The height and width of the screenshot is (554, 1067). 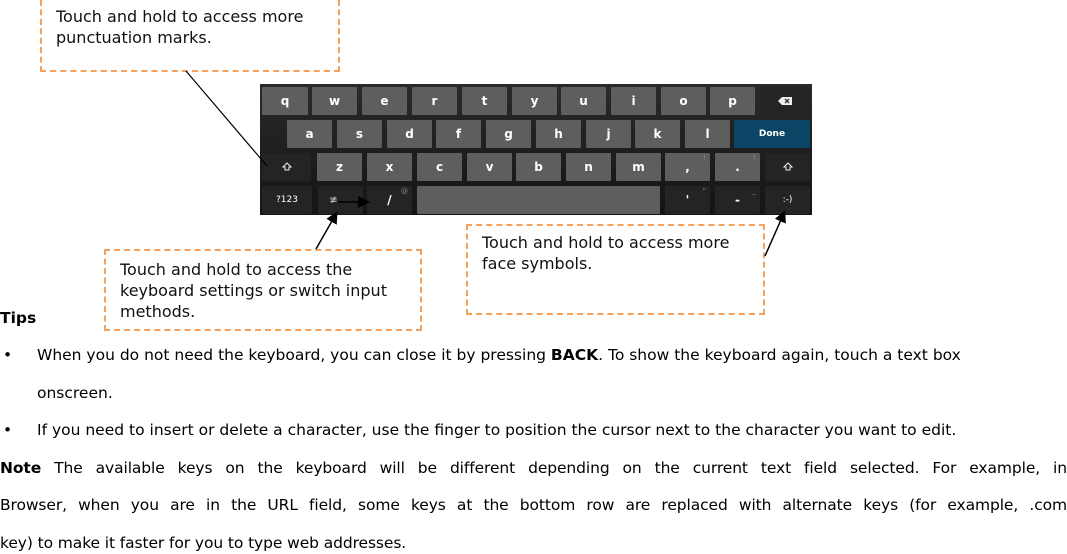 I want to click on key-comma: ,!, so click(x=687, y=167).